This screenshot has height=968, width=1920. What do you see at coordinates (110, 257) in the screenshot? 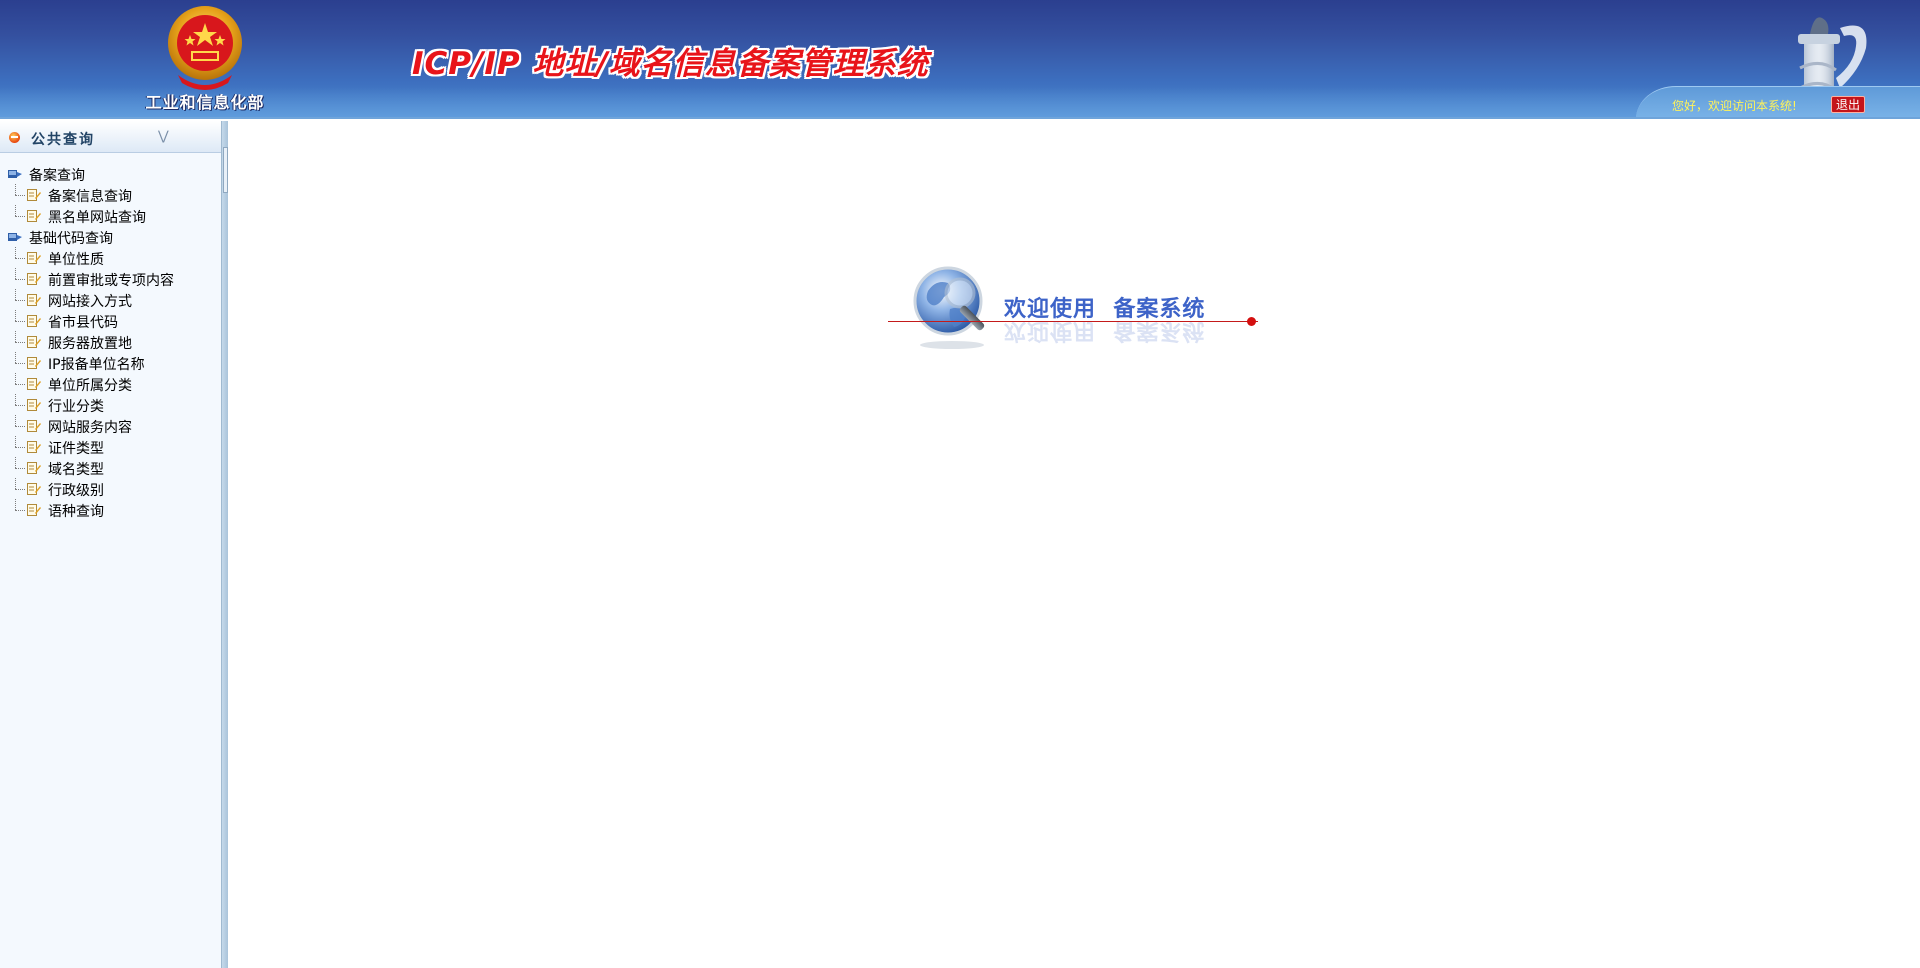
I see `tree-item: 单位性质` at bounding box center [110, 257].